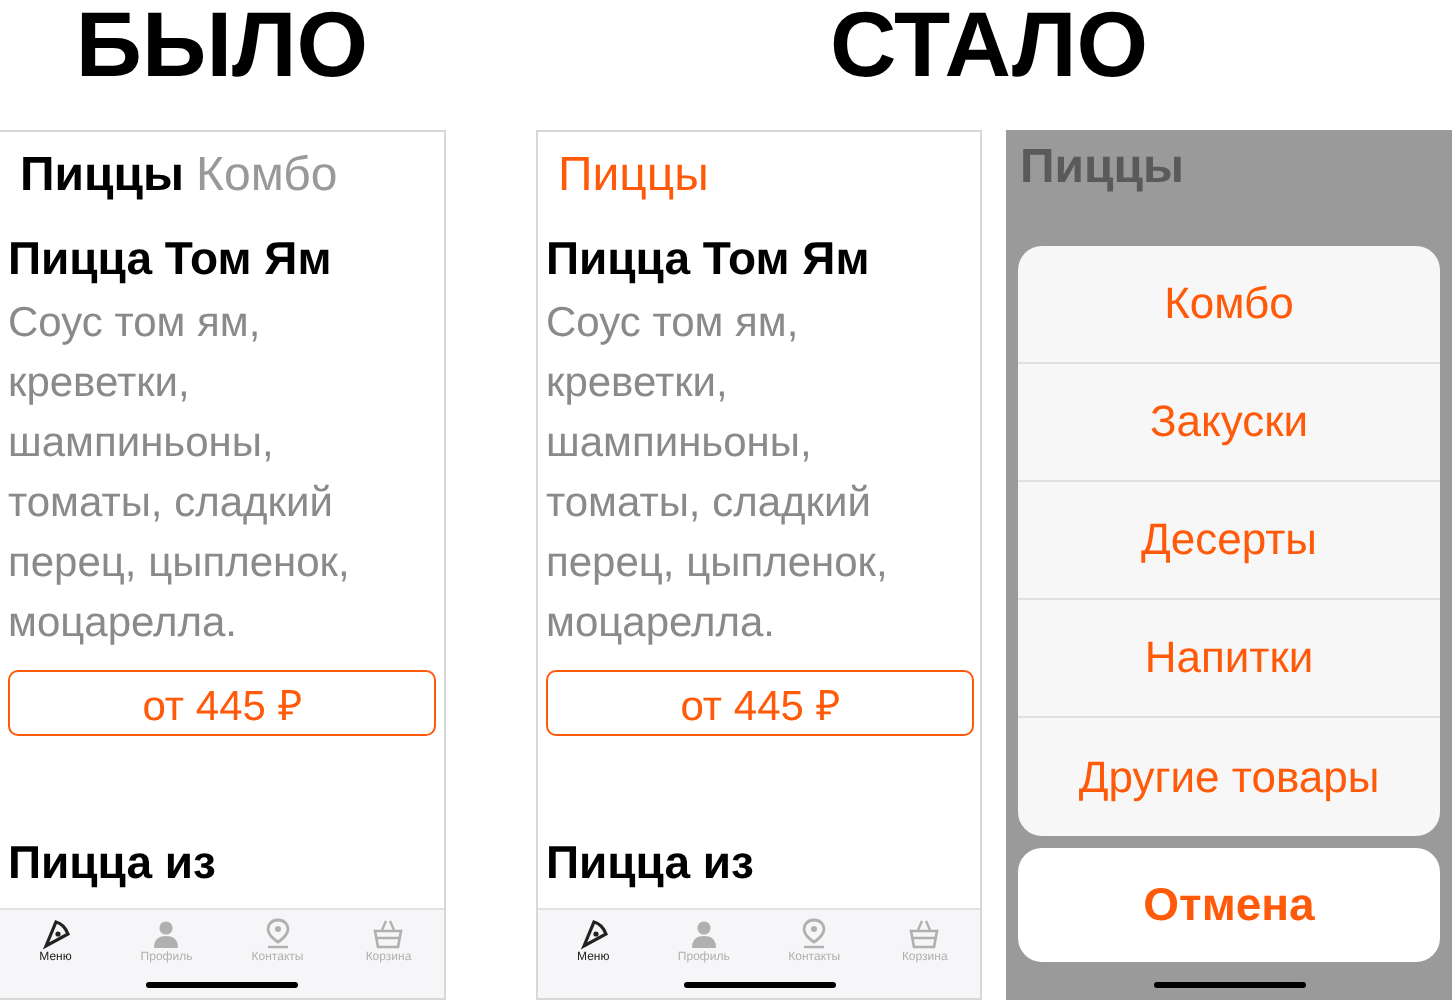 The height and width of the screenshot is (1000, 1454). Describe the element at coordinates (1229, 305) in the screenshot. I see `sheet-option: Комбо` at that location.